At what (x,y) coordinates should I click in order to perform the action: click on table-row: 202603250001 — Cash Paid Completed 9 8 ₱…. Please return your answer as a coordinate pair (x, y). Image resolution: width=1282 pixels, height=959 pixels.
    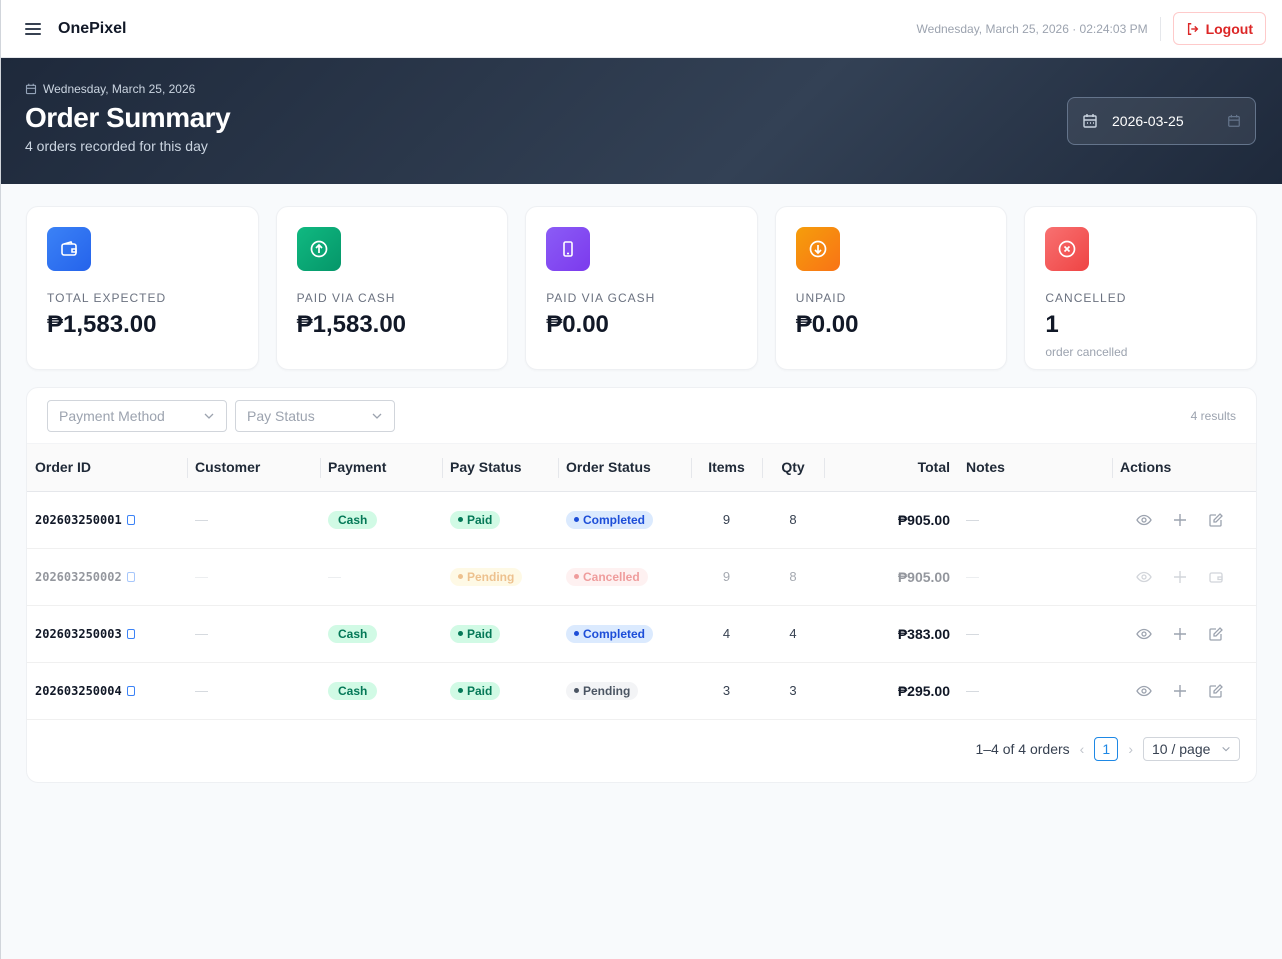
    Looking at the image, I should click on (641, 520).